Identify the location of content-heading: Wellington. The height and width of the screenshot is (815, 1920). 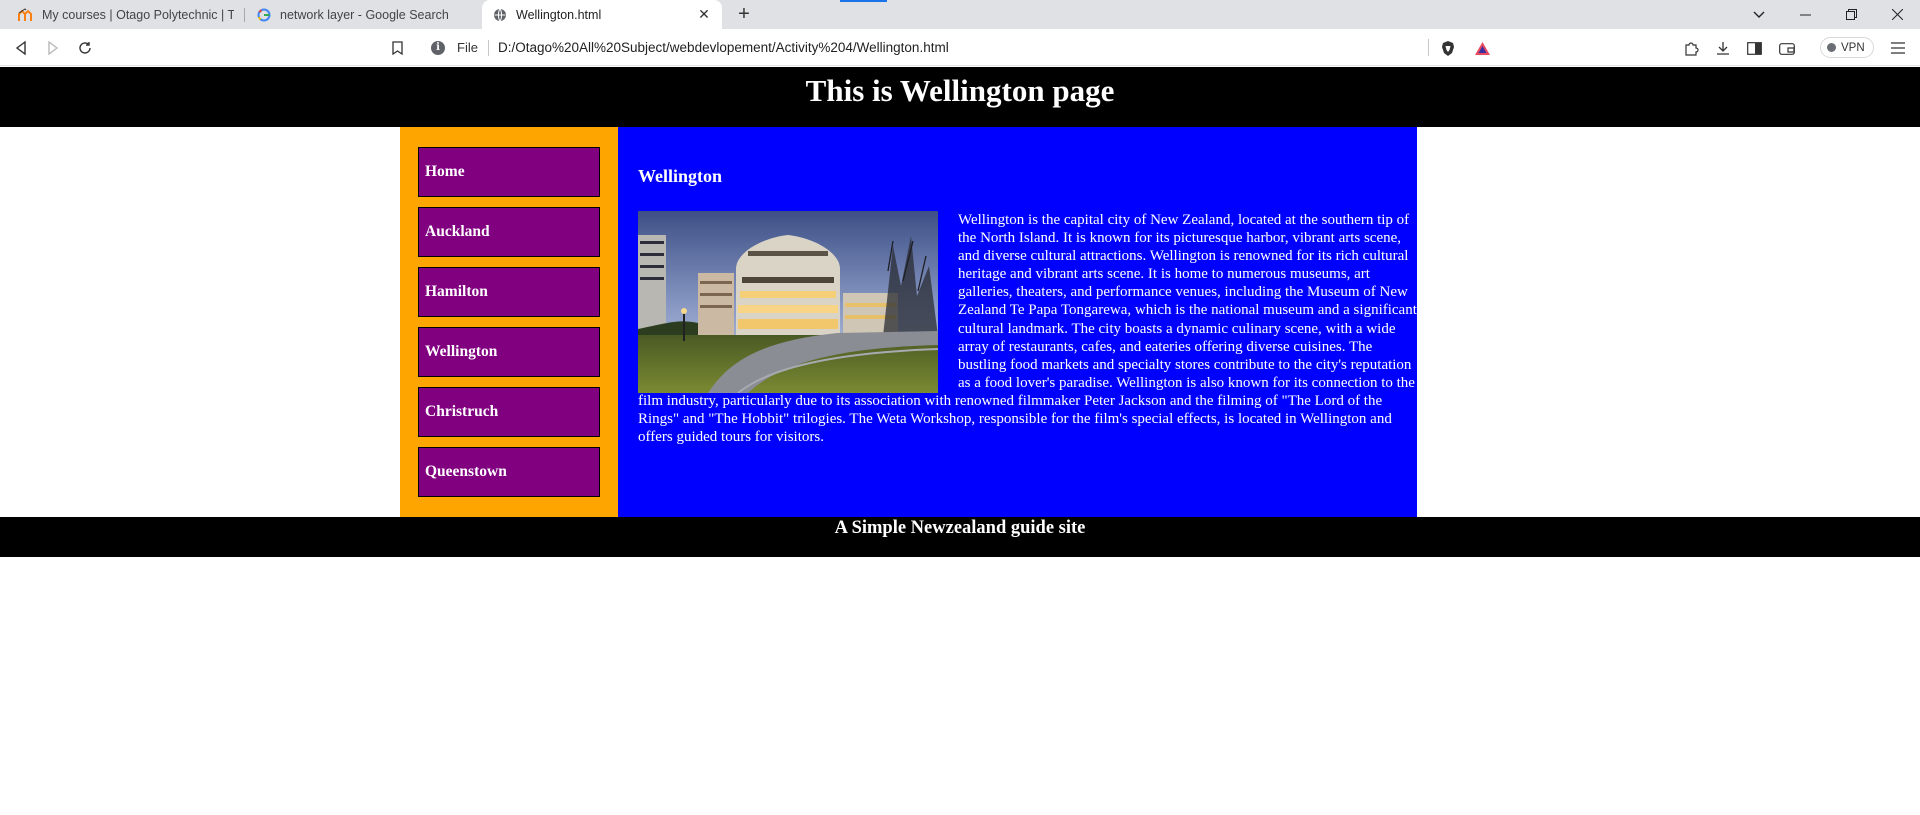
(680, 176).